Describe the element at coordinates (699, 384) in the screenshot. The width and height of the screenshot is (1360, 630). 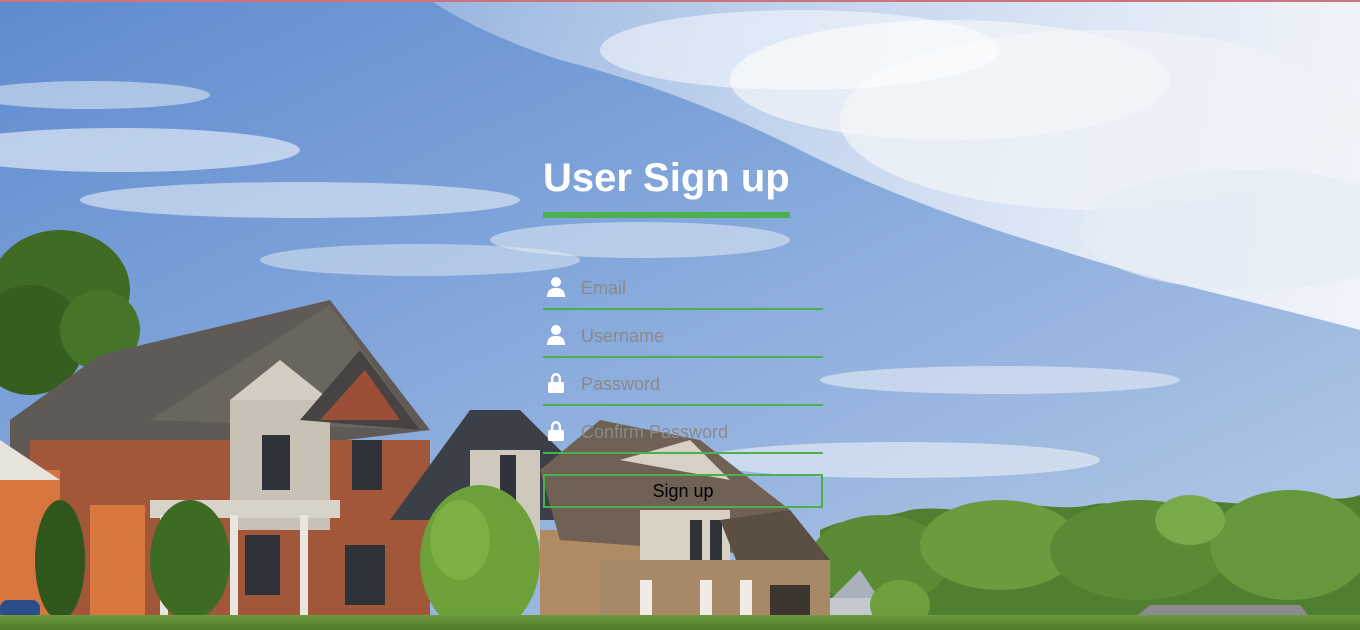
I see `password-input` at that location.